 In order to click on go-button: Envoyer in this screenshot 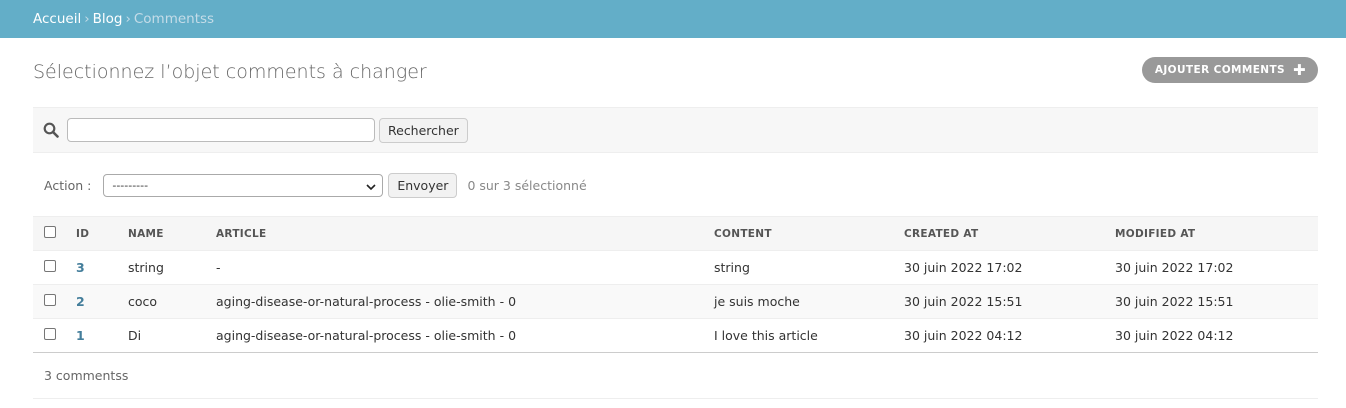, I will do `click(423, 185)`.